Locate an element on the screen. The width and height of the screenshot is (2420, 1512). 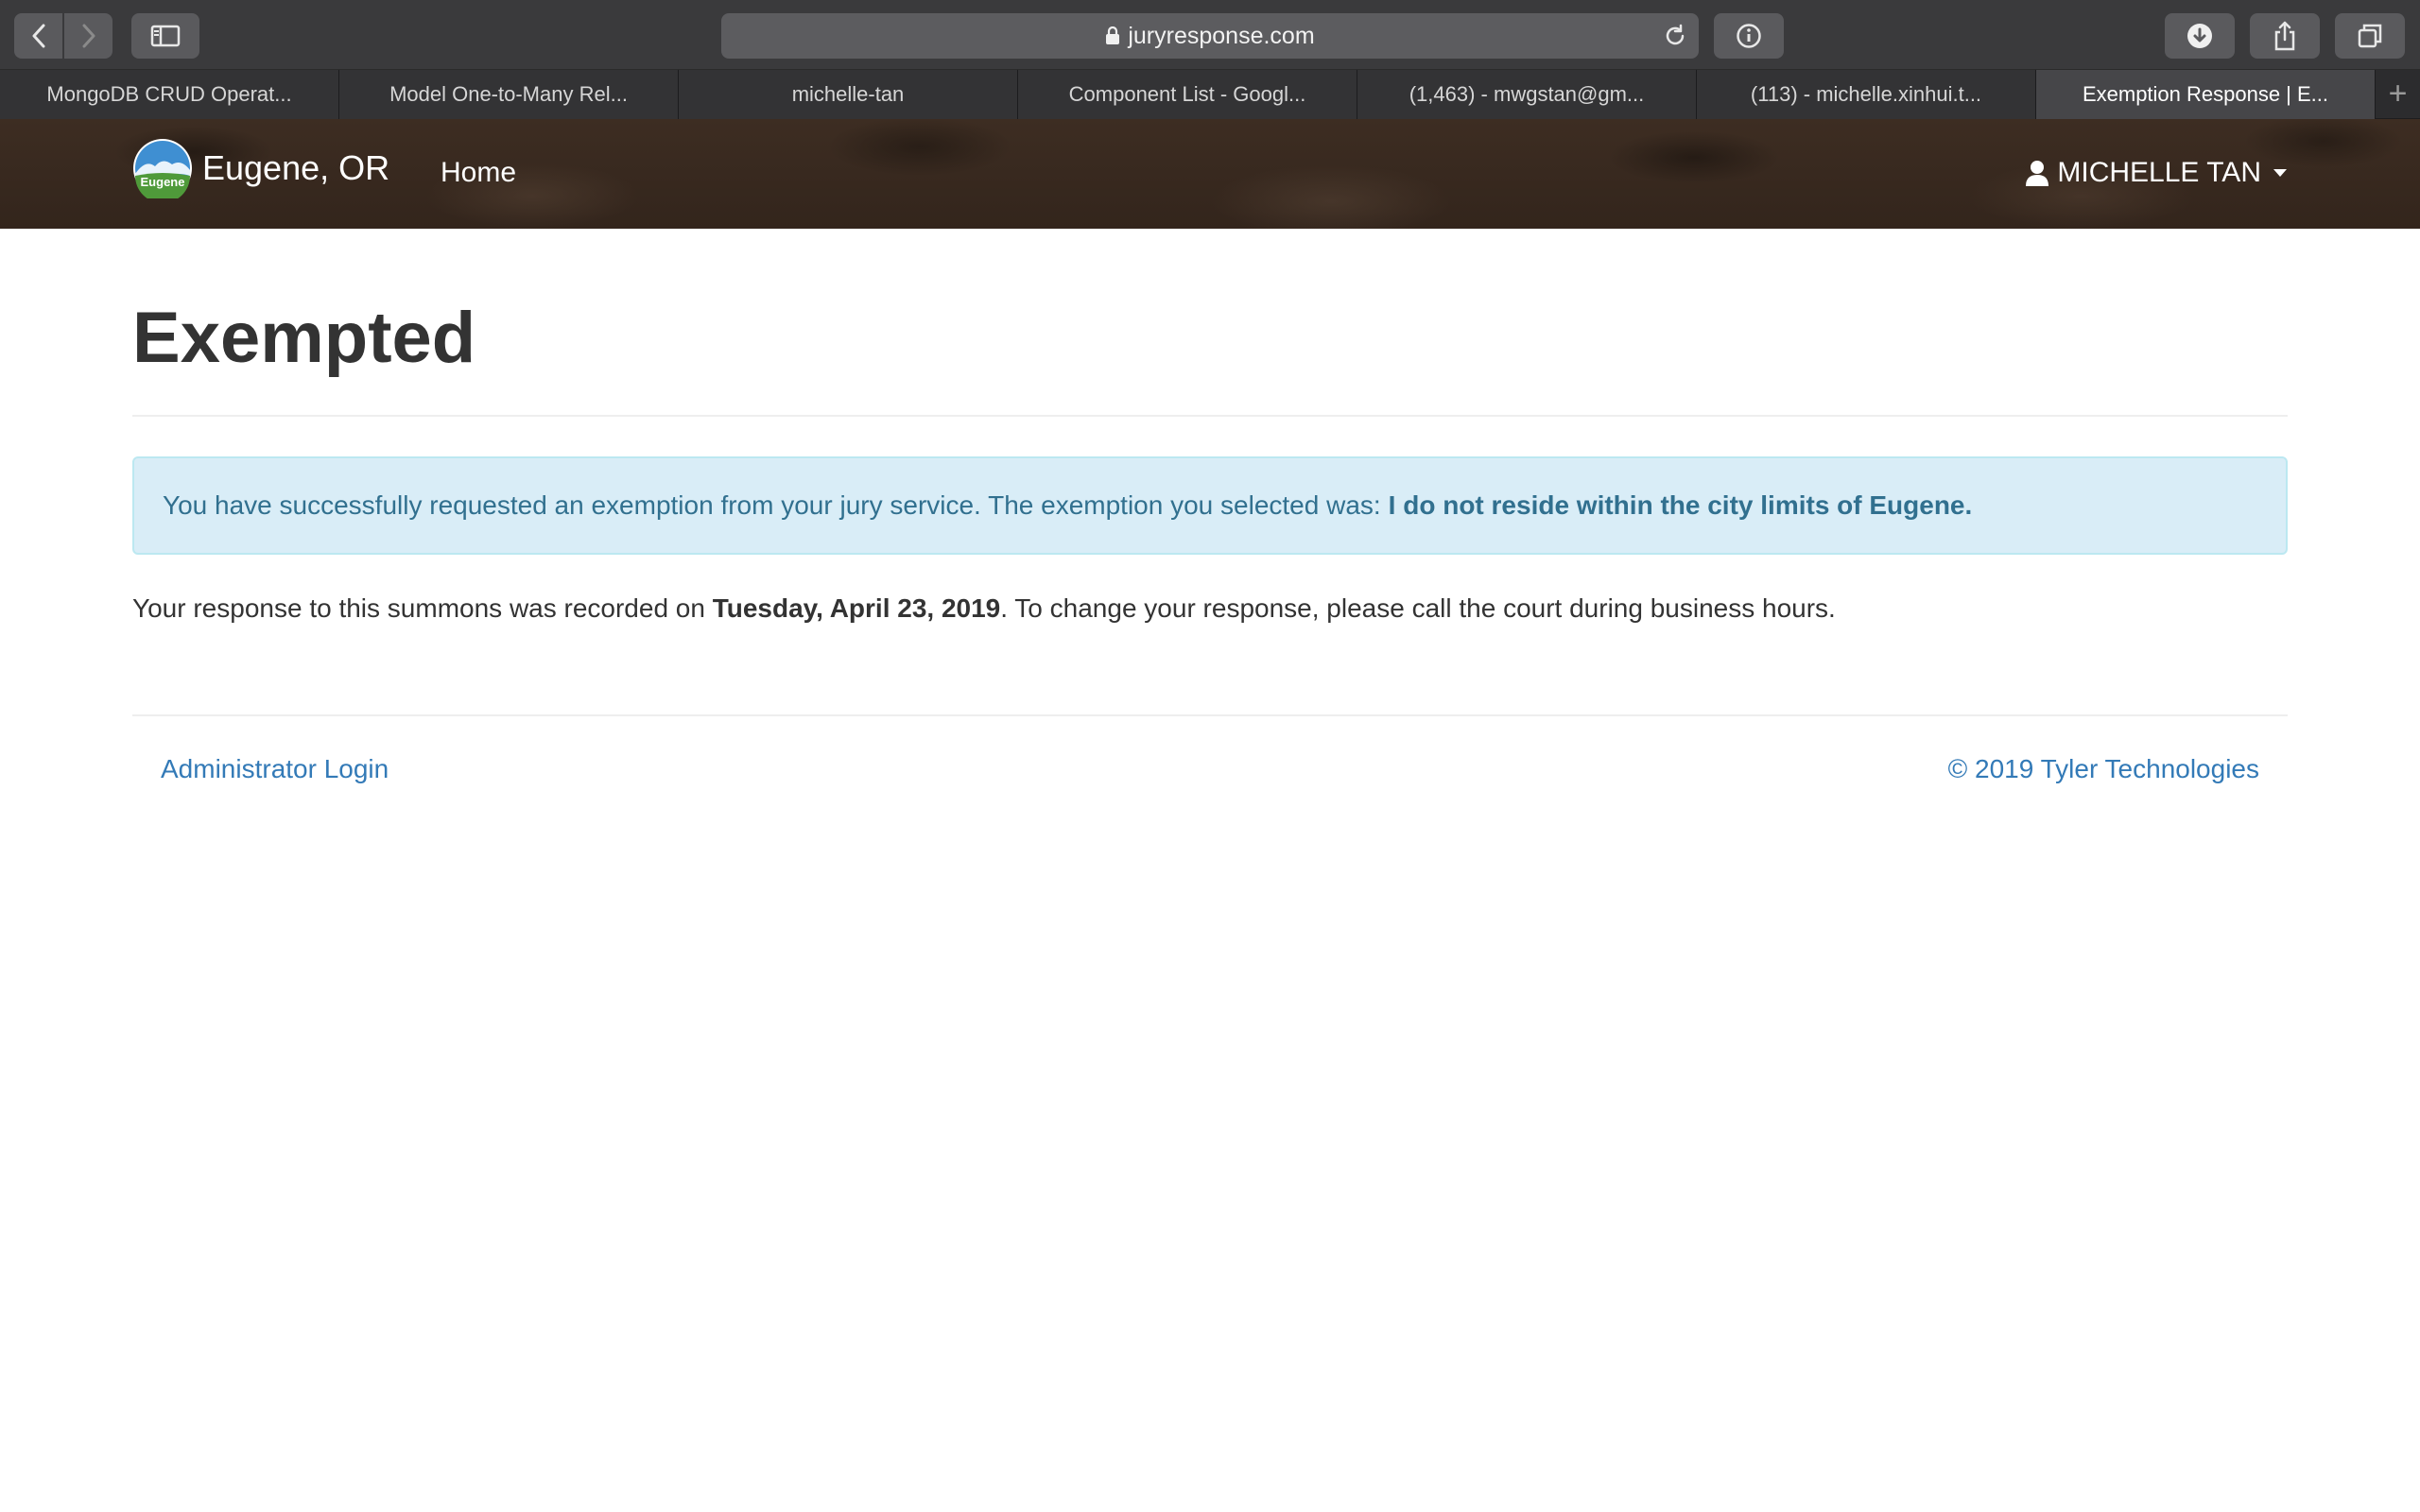
eugene-logo-icon: Eugene is located at coordinates (162, 168).